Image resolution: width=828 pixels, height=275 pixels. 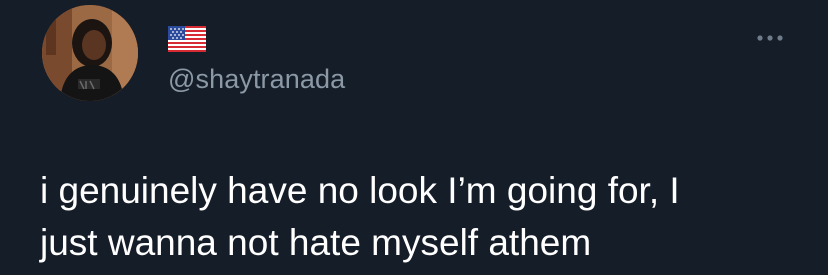 I want to click on display-name, so click(x=187, y=39).